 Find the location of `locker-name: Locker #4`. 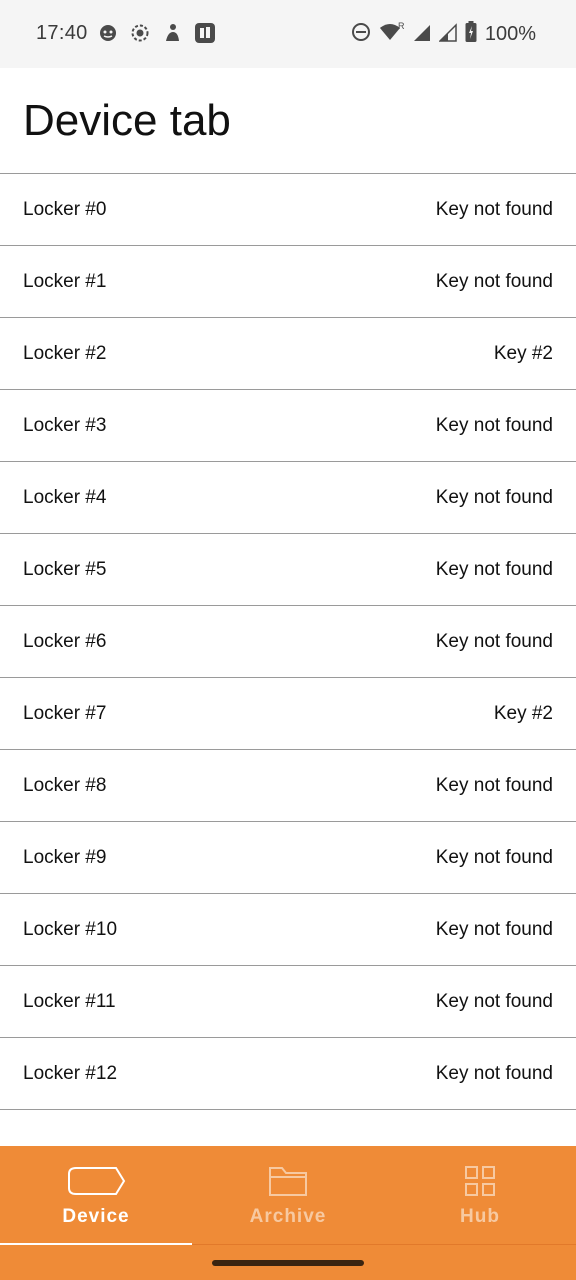

locker-name: Locker #4 is located at coordinates (65, 497).